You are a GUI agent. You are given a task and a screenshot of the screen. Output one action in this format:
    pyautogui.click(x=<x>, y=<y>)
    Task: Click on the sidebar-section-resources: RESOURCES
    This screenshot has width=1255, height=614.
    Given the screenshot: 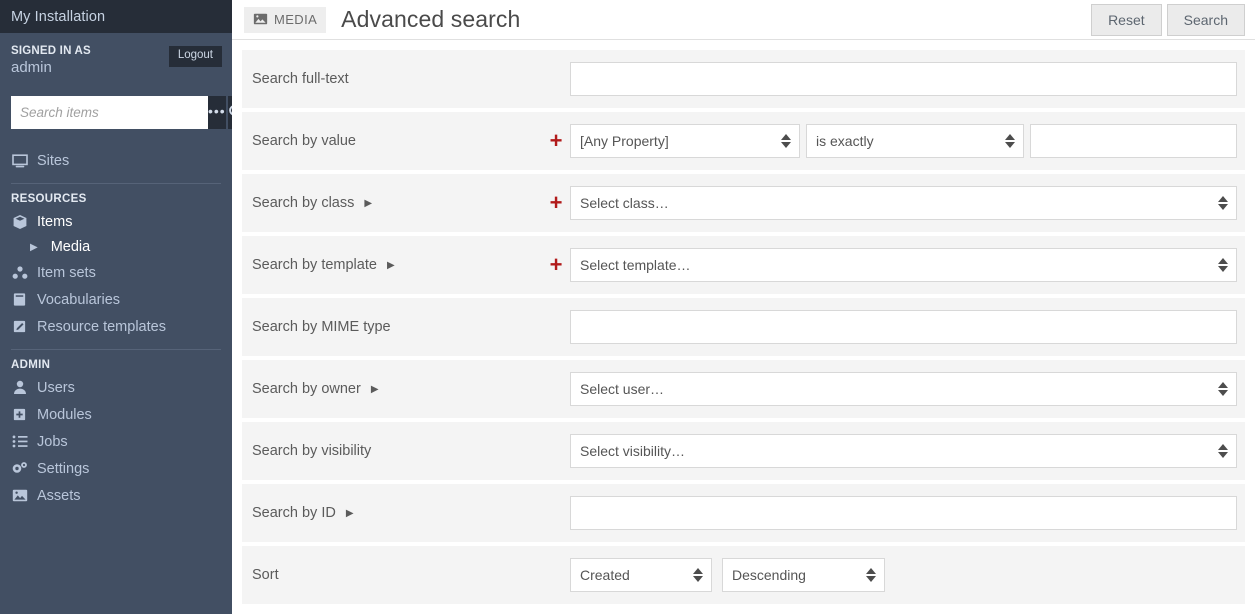 What is the action you would take?
    pyautogui.click(x=116, y=195)
    